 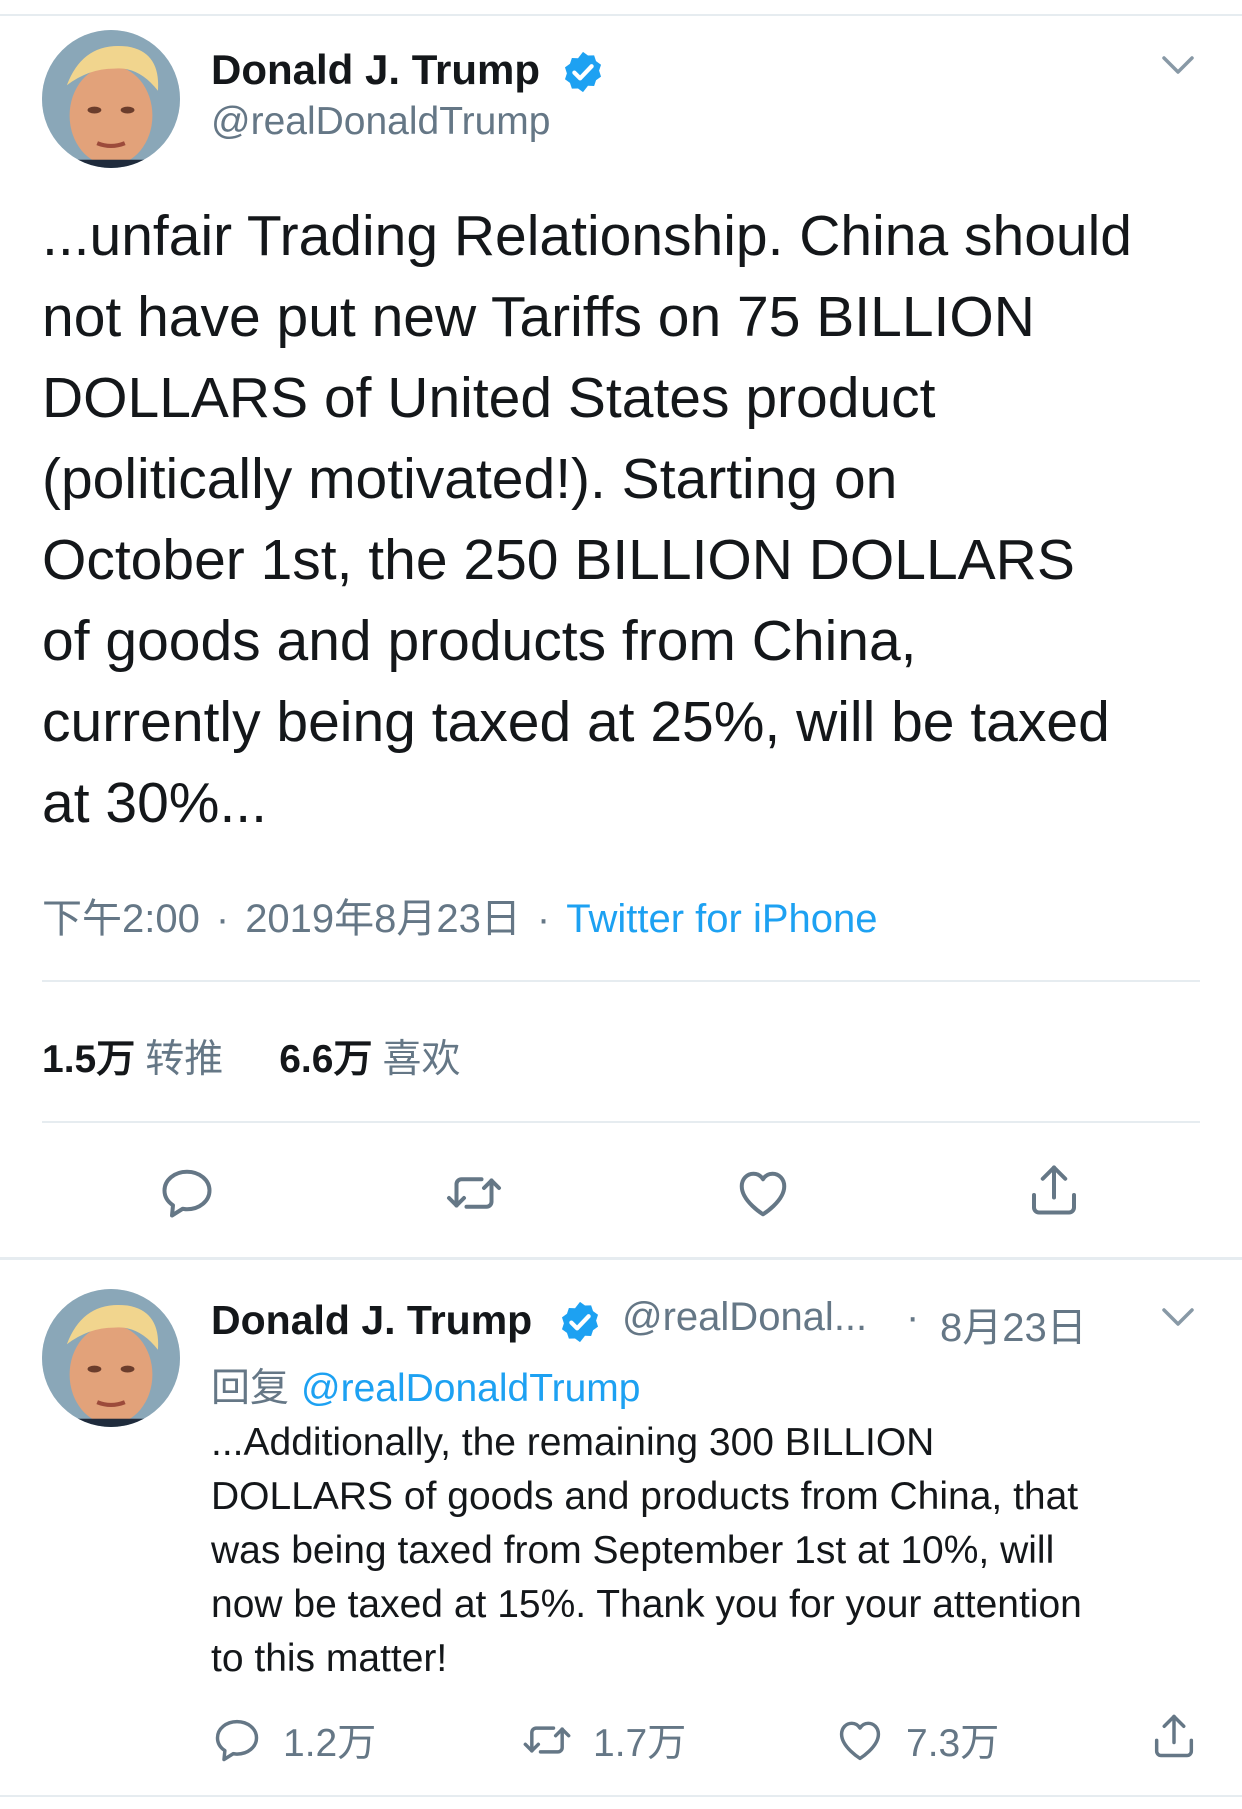 I want to click on tweet-separator, so click(x=621, y=1258).